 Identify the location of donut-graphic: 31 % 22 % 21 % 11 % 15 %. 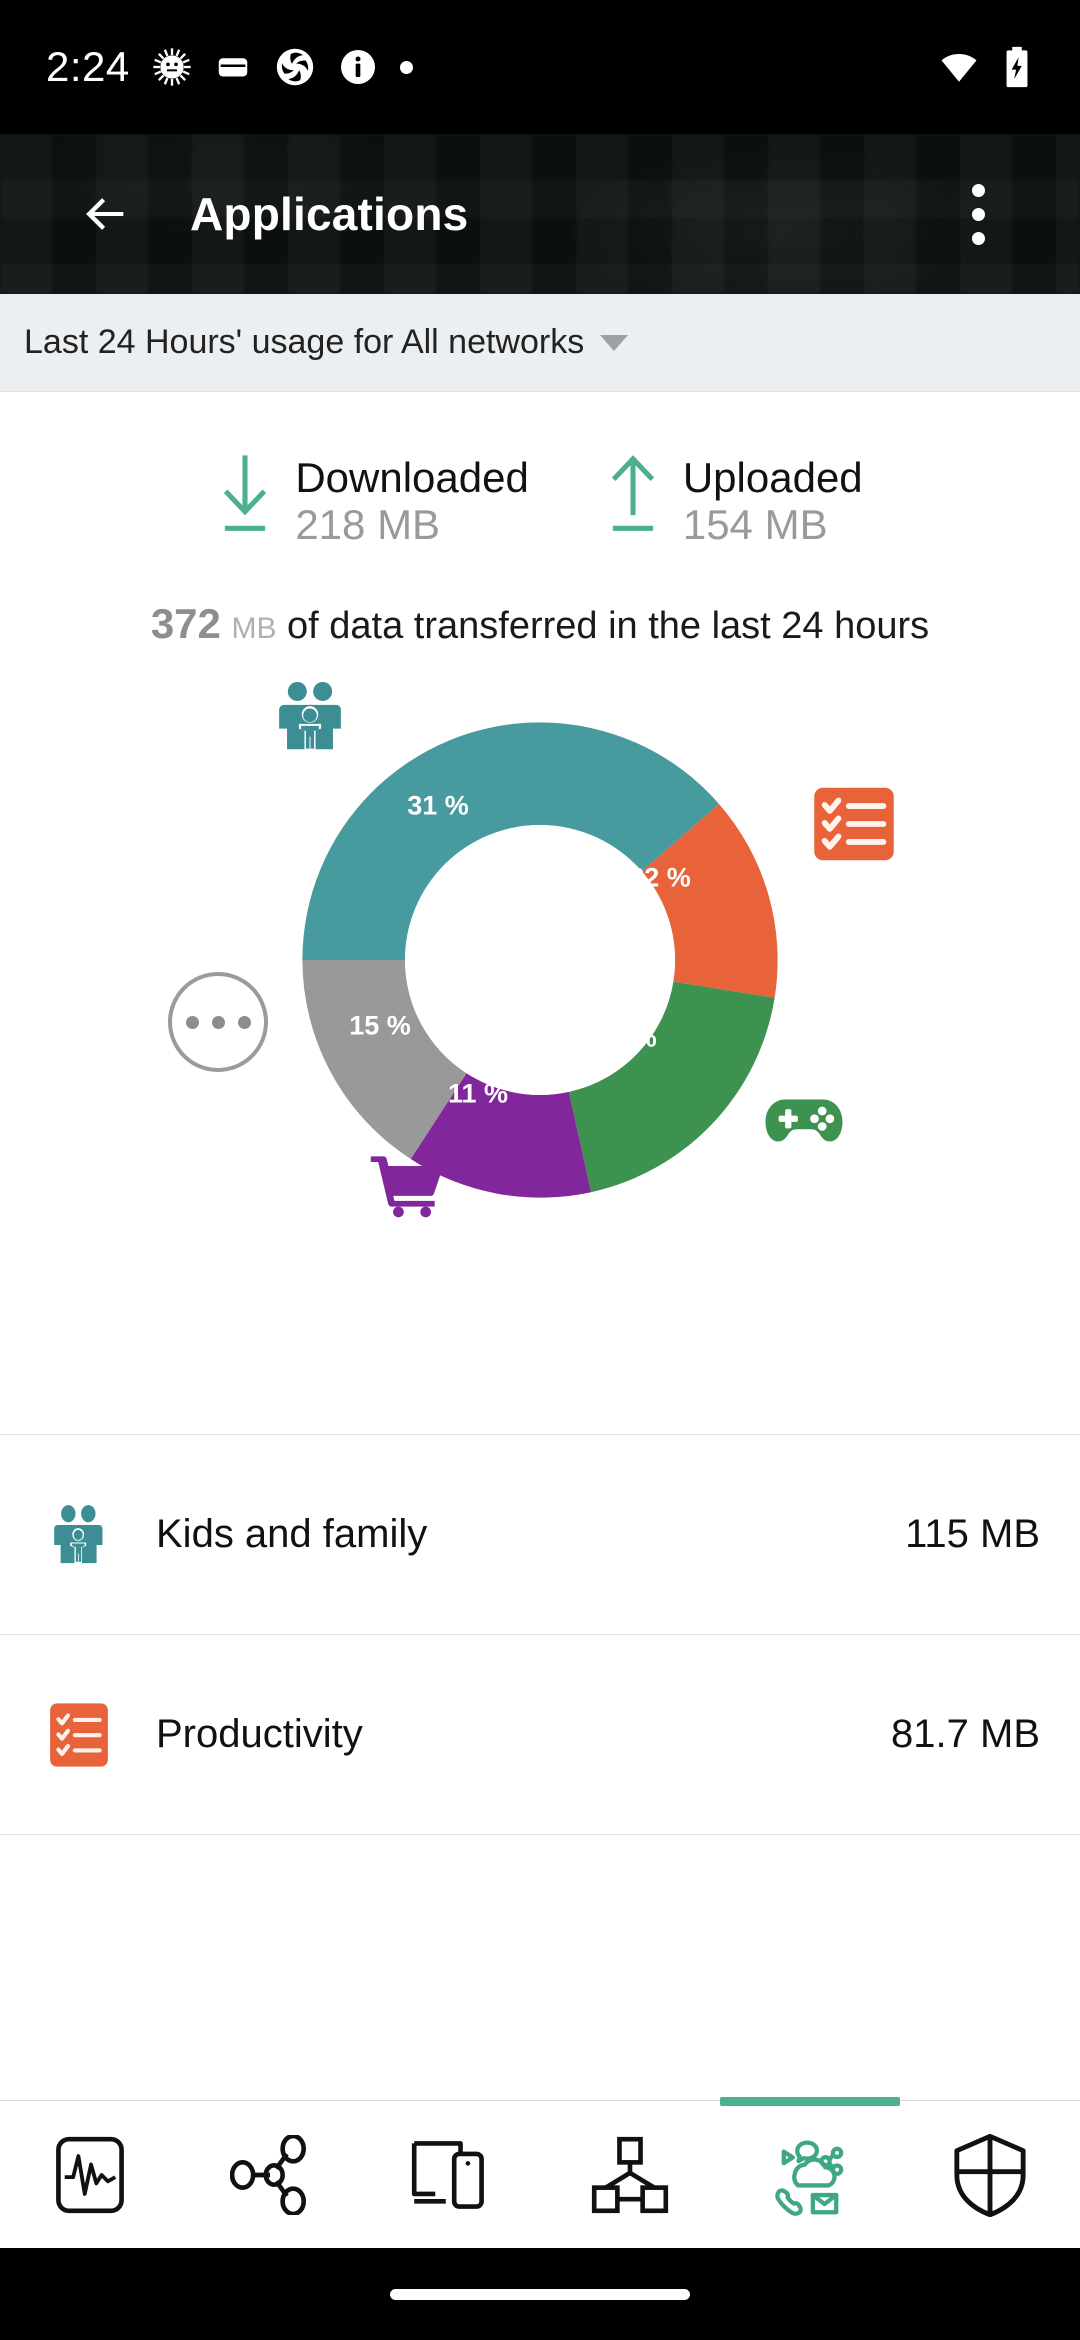
(540, 960).